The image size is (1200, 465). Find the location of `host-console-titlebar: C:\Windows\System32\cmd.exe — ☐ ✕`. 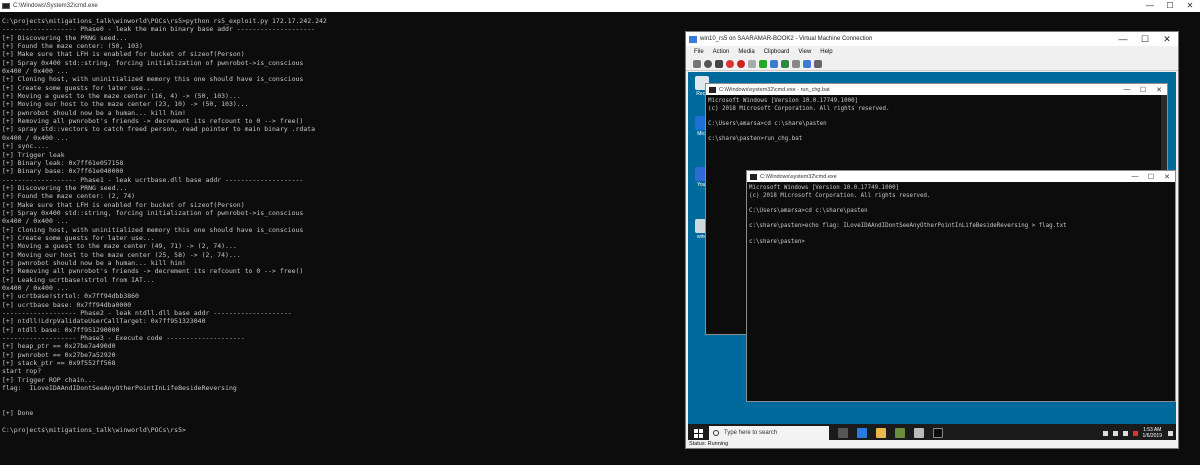

host-console-titlebar: C:\Windows\System32\cmd.exe — ☐ ✕ is located at coordinates (600, 6).